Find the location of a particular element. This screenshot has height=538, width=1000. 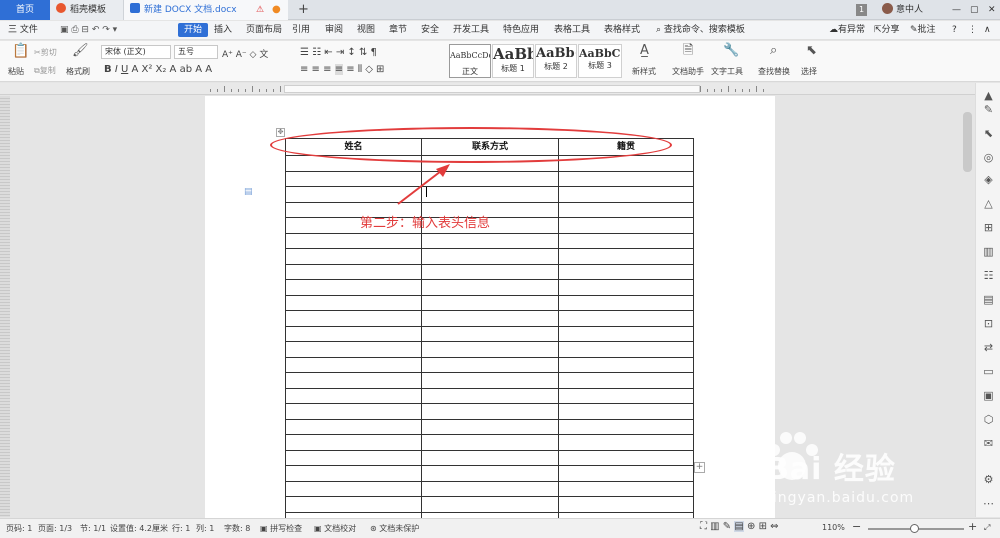

minimize-button: — is located at coordinates (953, 10).